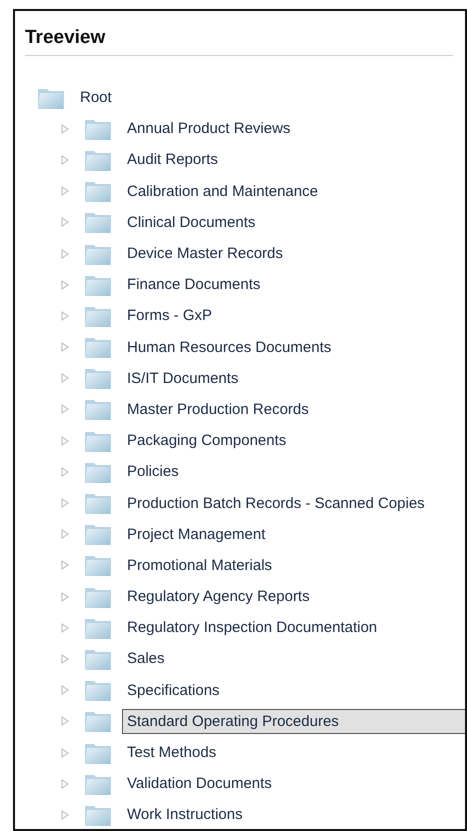  What do you see at coordinates (293, 315) in the screenshot?
I see `tree-item: Forms - GxP` at bounding box center [293, 315].